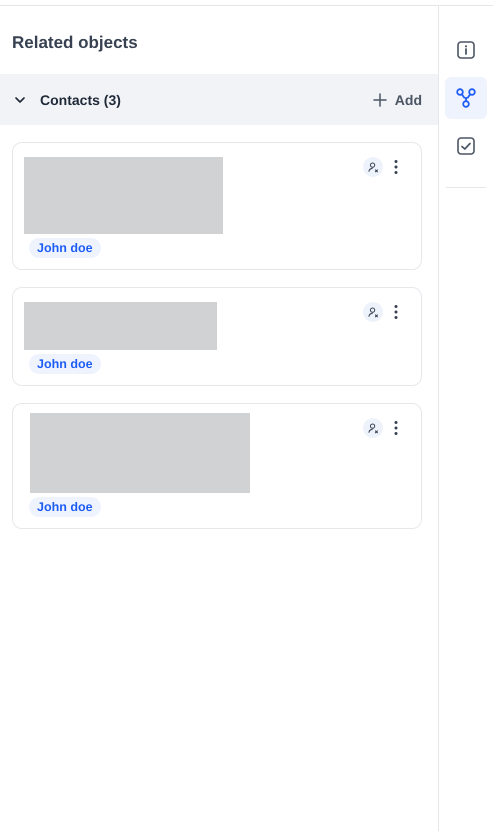 This screenshot has width=493, height=831. Describe the element at coordinates (466, 50) in the screenshot. I see `info-icon` at that location.